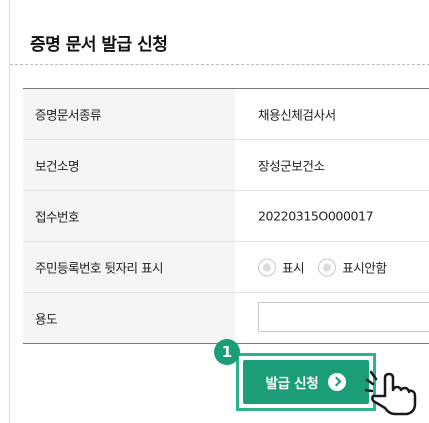 This screenshot has width=429, height=423. What do you see at coordinates (129, 165) in the screenshot?
I see `row-header: 보건소명` at bounding box center [129, 165].